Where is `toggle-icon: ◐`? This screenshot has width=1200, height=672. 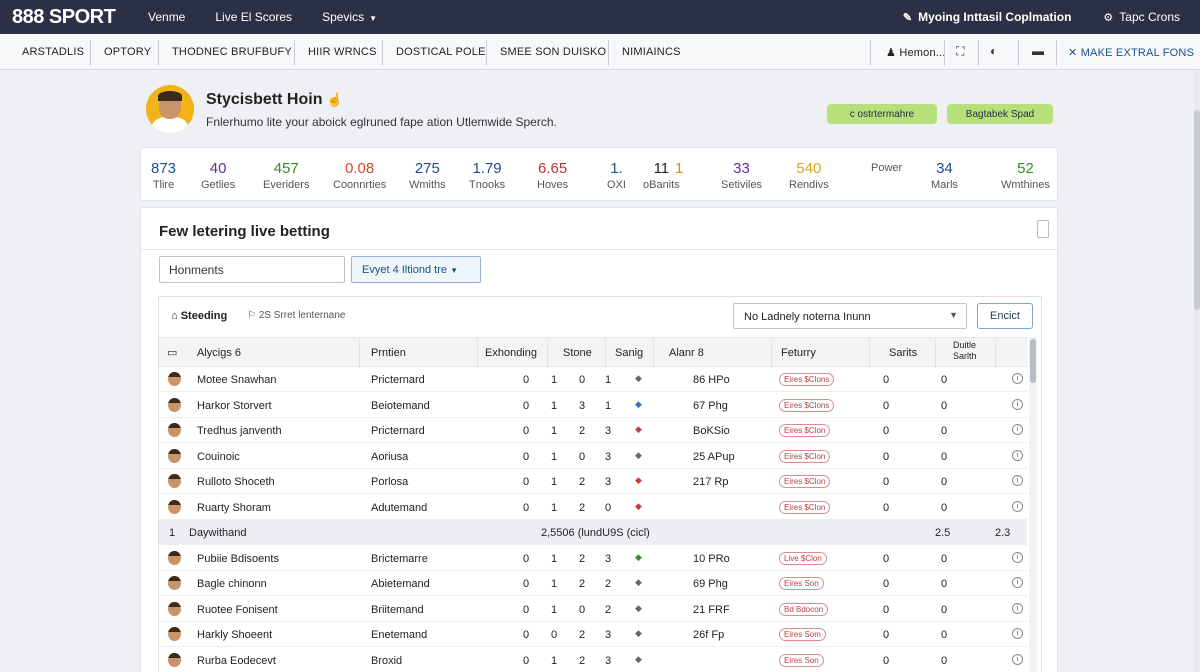
toggle-icon: ◐ is located at coordinates (993, 51).